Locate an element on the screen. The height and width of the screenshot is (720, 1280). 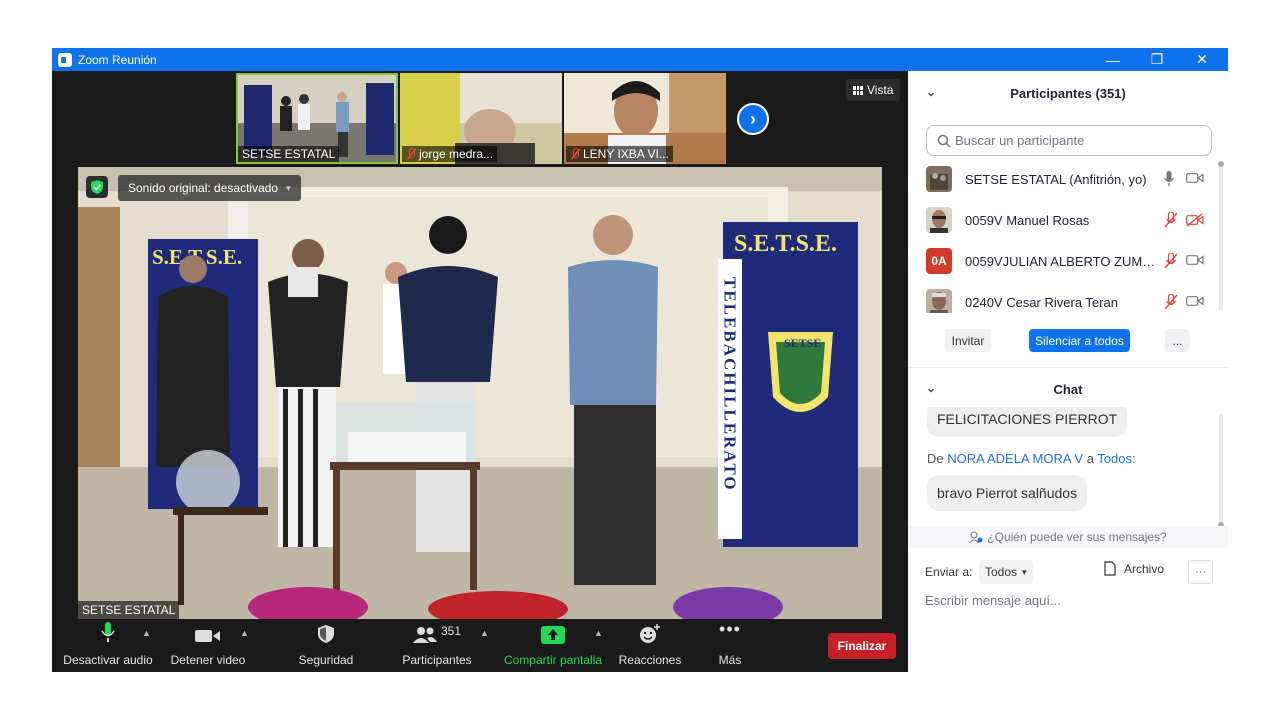
title-bar: Zoom Reunión — ❐ ✕ is located at coordinates (640, 59).